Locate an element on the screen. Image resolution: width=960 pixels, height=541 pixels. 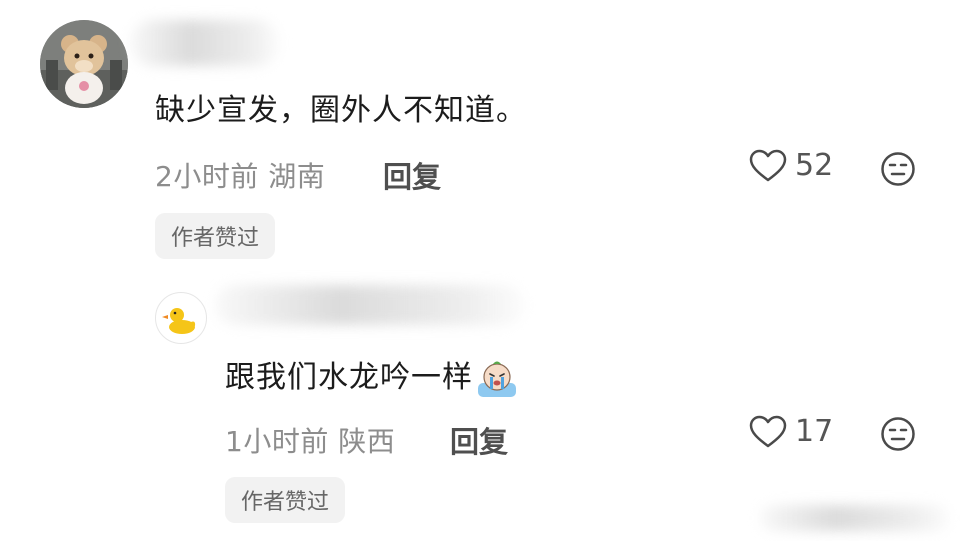
duck-avatar-icon is located at coordinates (179, 321).